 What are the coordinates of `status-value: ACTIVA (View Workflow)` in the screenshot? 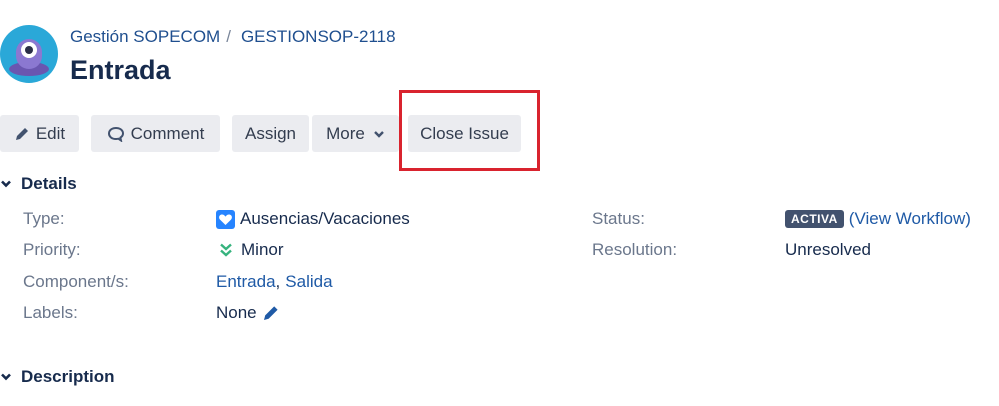 It's located at (878, 219).